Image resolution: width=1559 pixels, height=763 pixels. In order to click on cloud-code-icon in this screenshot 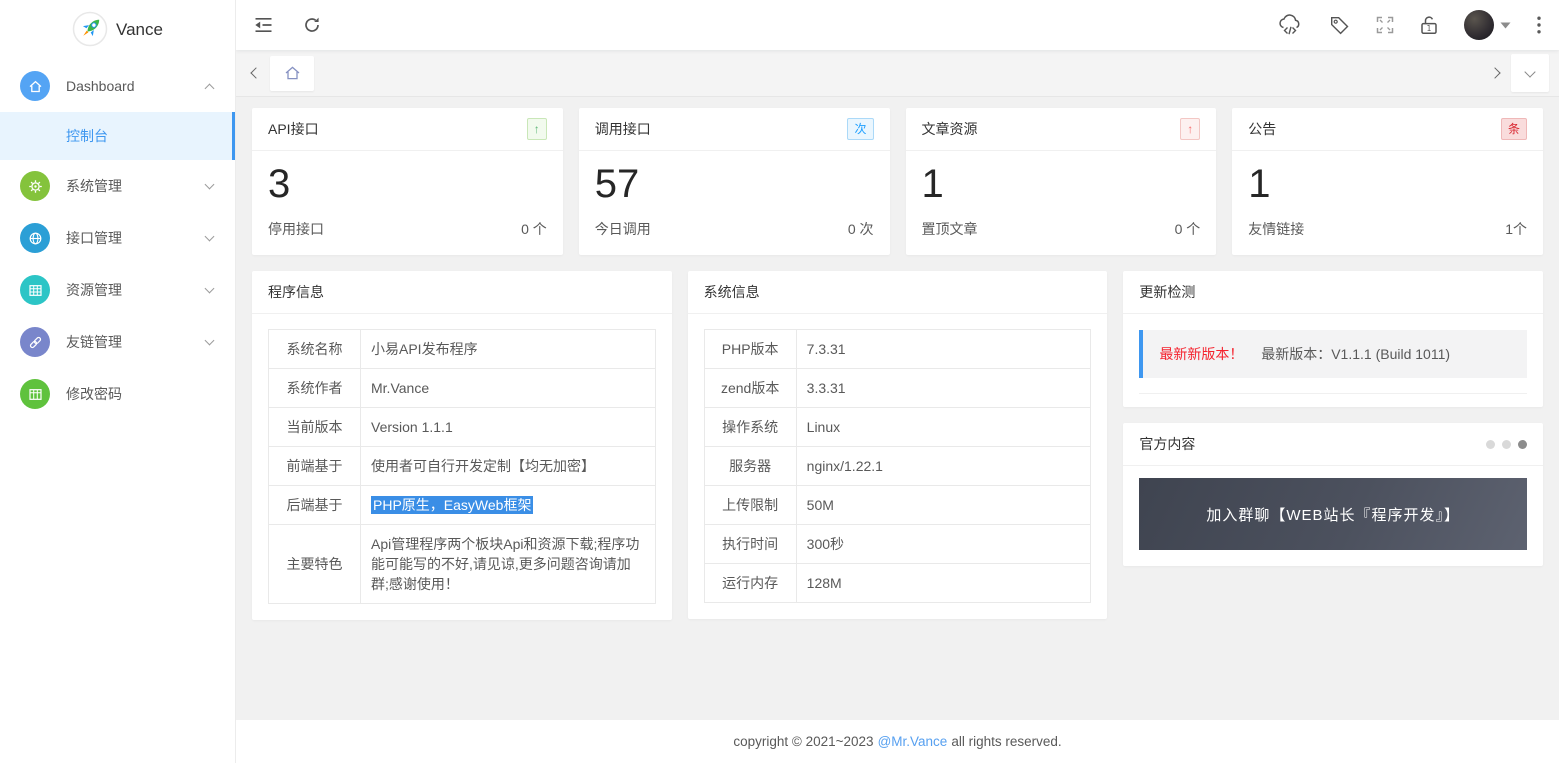, I will do `click(1290, 25)`.